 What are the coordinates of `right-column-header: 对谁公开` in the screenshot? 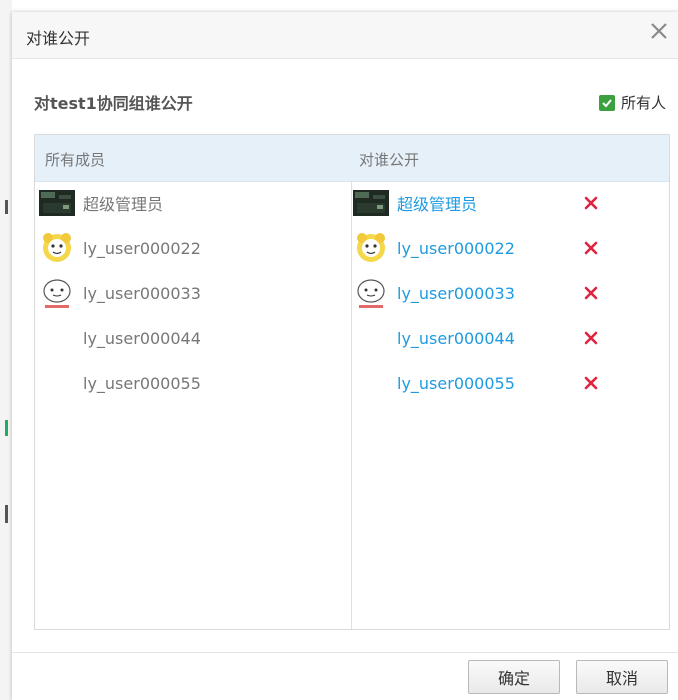 It's located at (389, 160).